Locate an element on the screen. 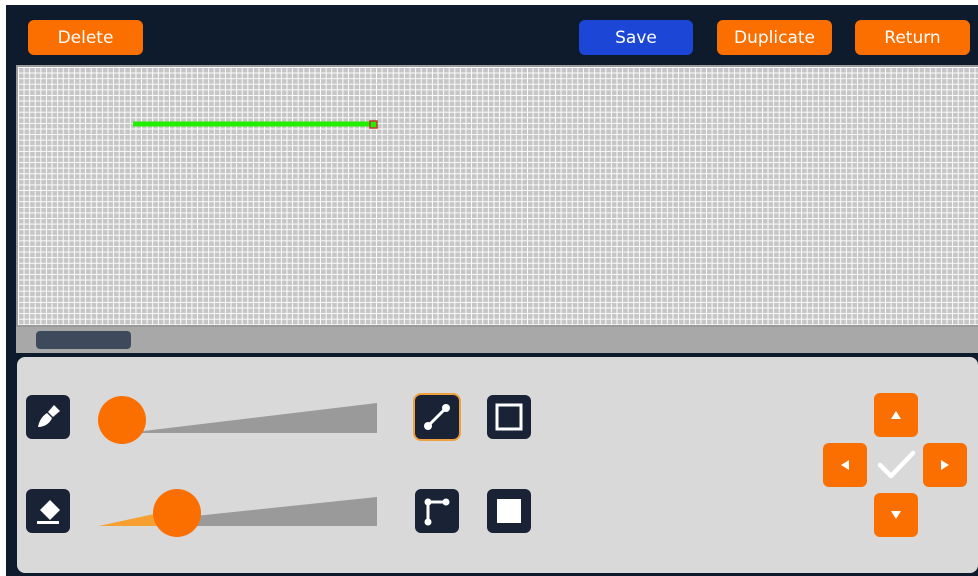 This screenshot has height=576, width=978. arrow-right-button is located at coordinates (945, 465).